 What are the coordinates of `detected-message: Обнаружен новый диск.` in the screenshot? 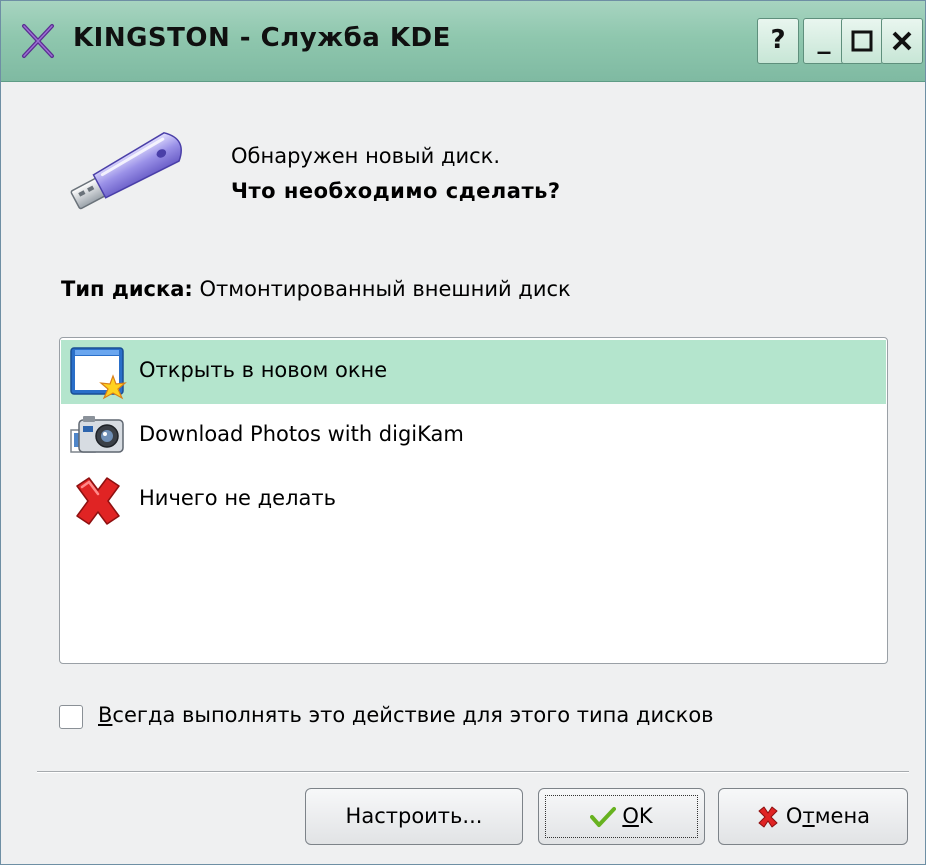 It's located at (366, 156).